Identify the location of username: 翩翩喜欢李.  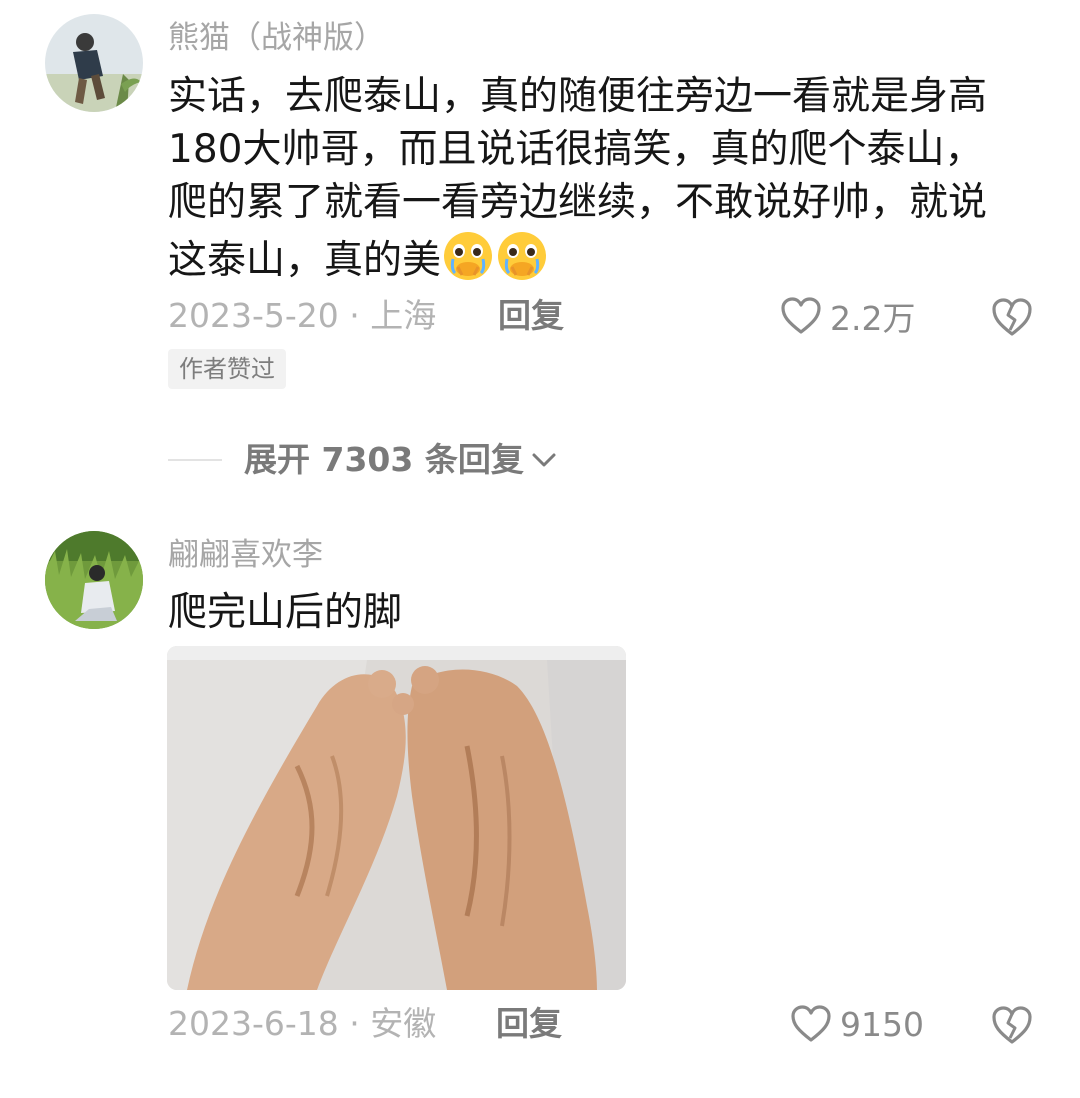
(245, 555).